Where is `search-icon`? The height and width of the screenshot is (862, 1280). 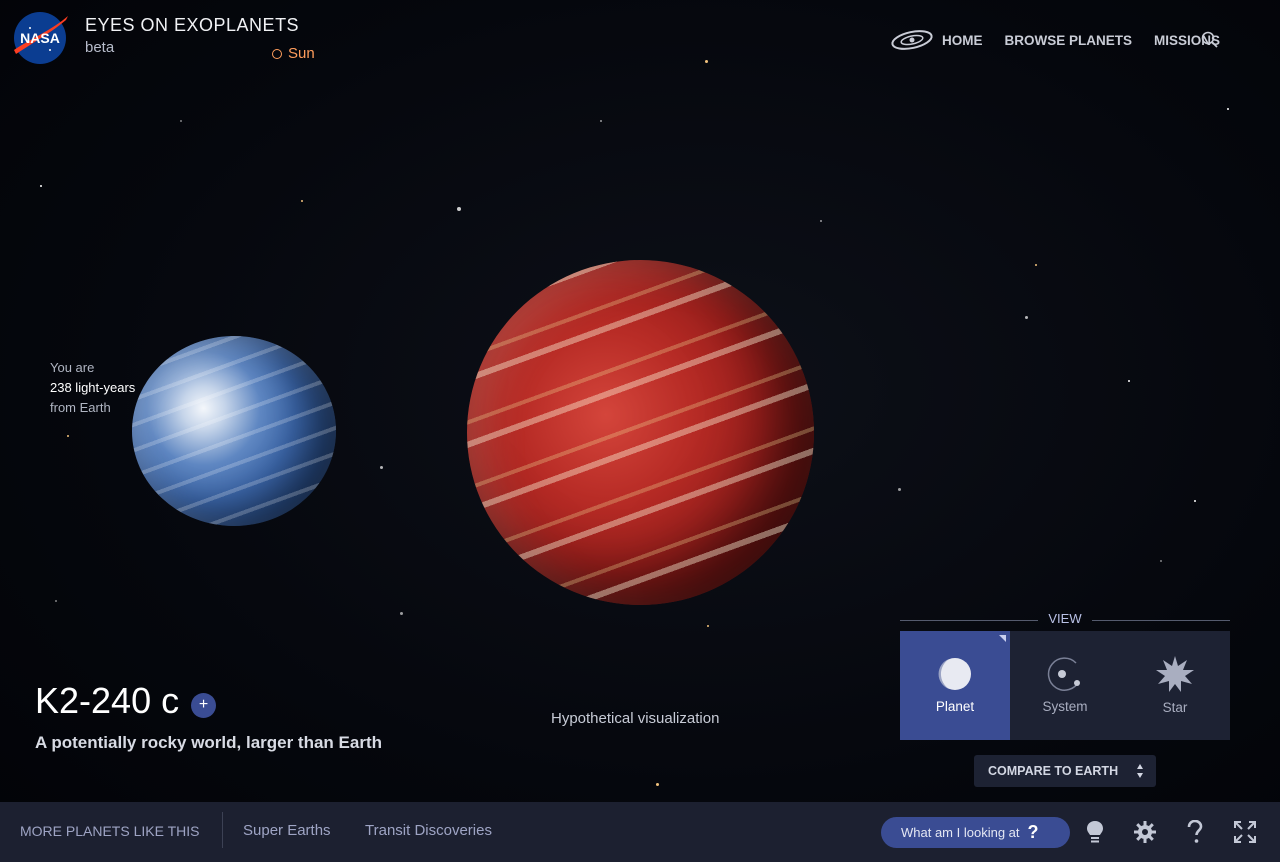 search-icon is located at coordinates (1210, 40).